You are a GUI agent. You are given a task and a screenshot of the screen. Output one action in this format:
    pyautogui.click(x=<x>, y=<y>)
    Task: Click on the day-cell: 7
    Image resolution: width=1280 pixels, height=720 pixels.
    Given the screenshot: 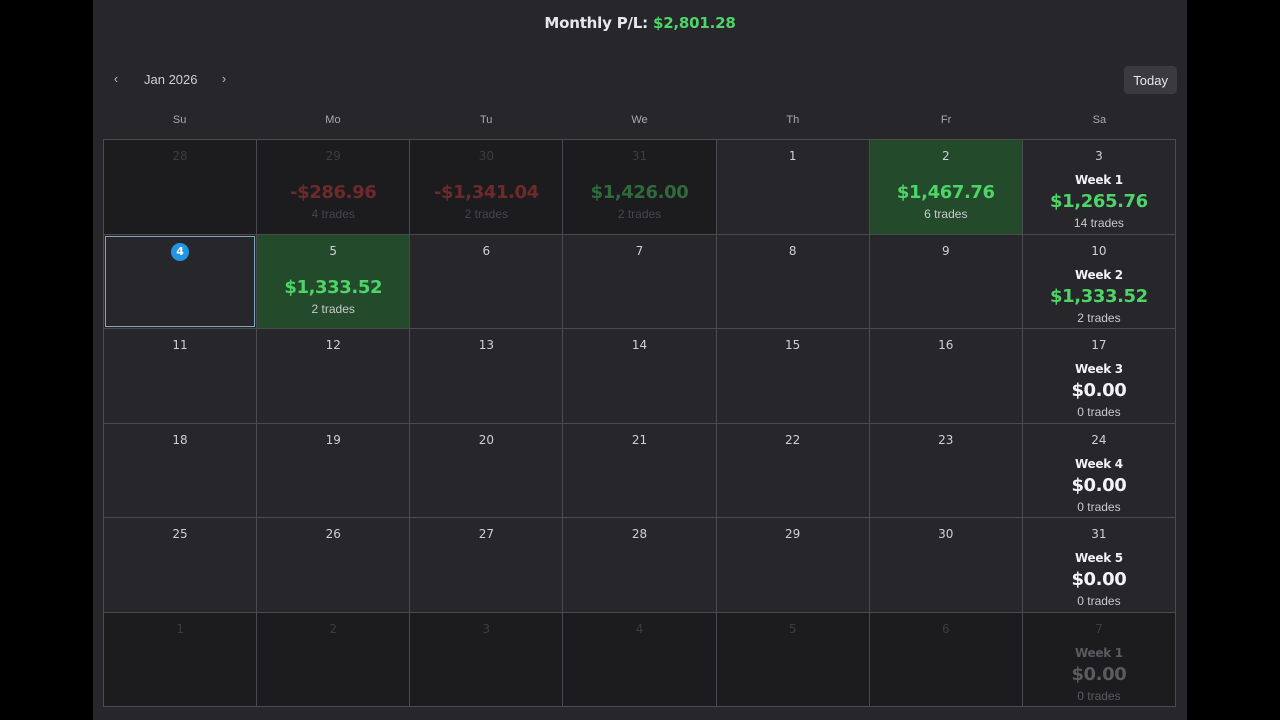 What is the action you would take?
    pyautogui.click(x=639, y=281)
    